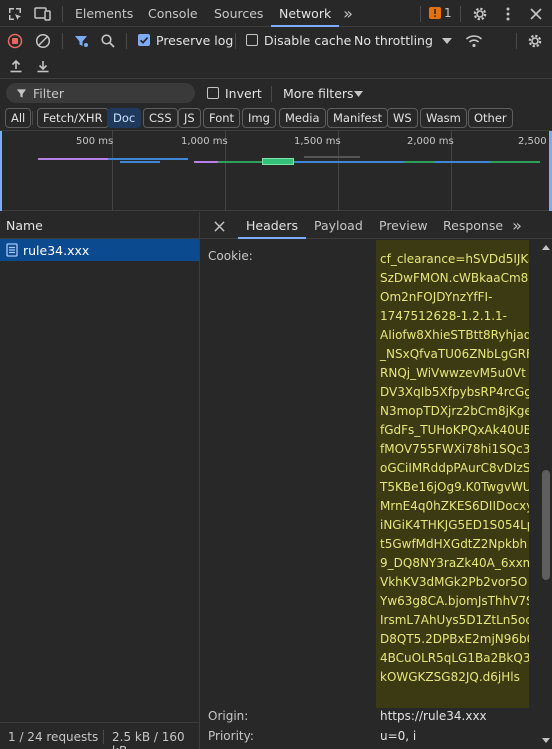 The image size is (552, 749). I want to click on disable-cache-checkbox, so click(252, 40).